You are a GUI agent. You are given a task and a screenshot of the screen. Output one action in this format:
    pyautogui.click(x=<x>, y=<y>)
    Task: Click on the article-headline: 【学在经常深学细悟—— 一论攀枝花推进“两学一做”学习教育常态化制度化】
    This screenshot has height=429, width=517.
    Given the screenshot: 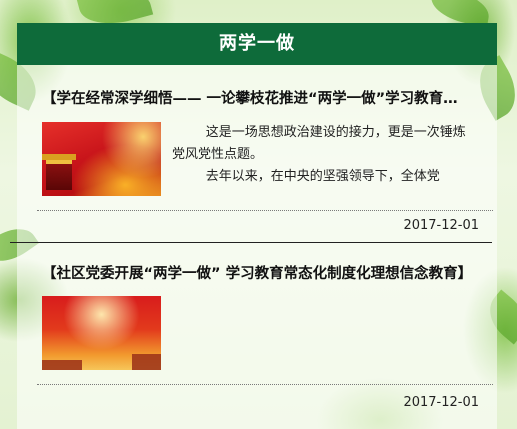 What is the action you would take?
    pyautogui.click(x=256, y=97)
    